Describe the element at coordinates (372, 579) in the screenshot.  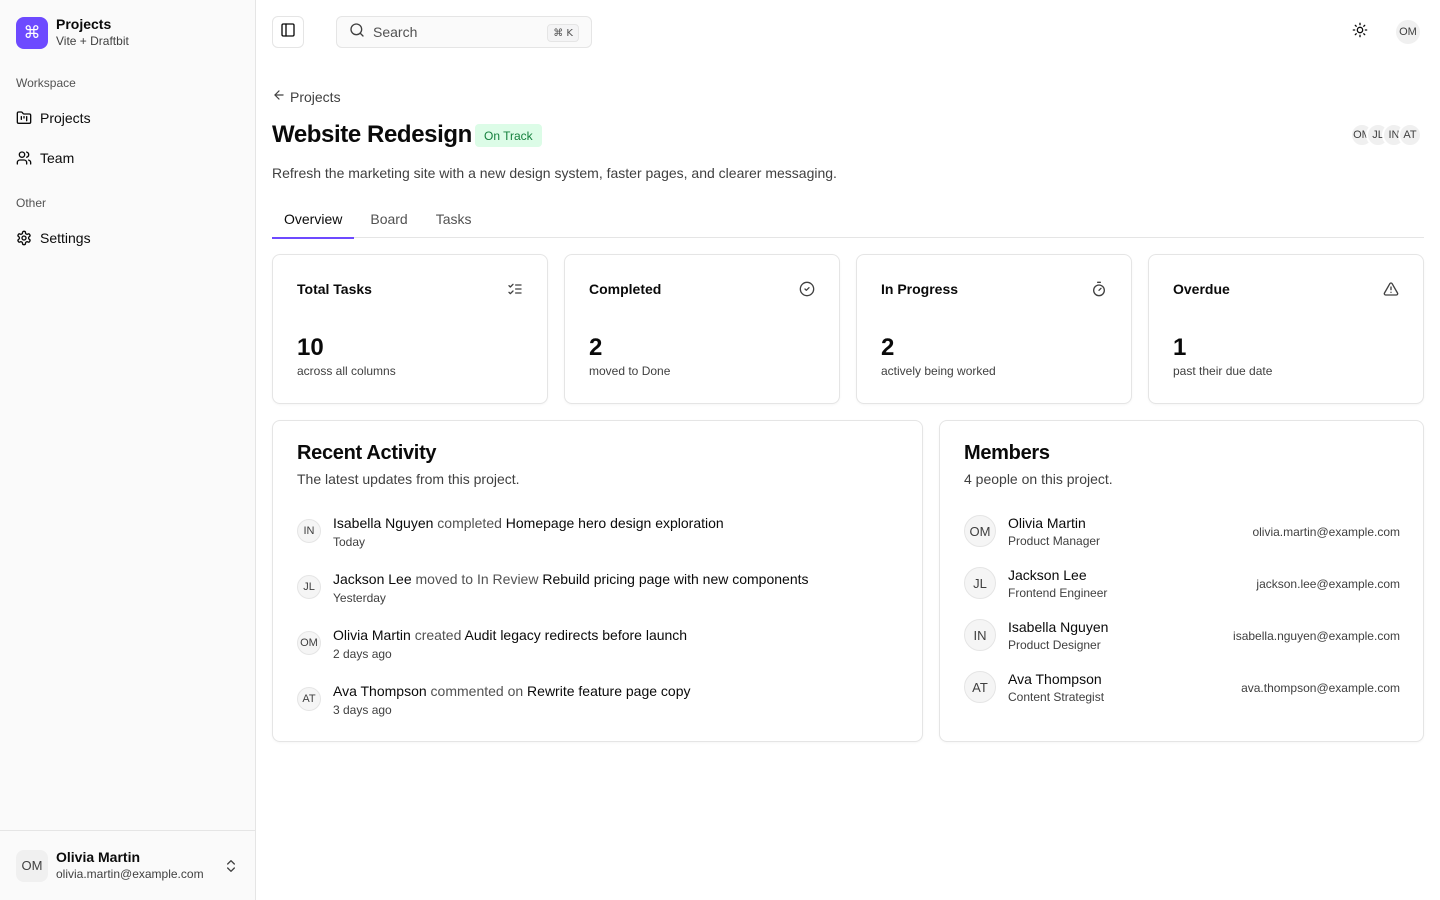
I see `activity-actor: Jackson Lee` at that location.